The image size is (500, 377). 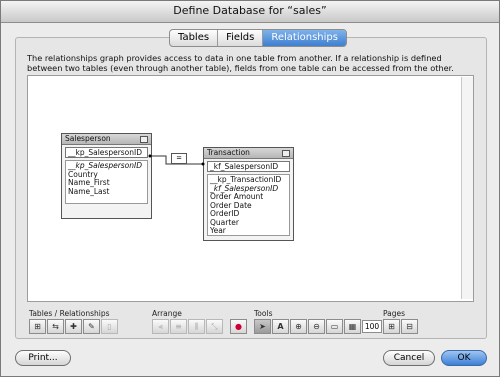 I want to click on align-left-button: ⫷, so click(x=160, y=326).